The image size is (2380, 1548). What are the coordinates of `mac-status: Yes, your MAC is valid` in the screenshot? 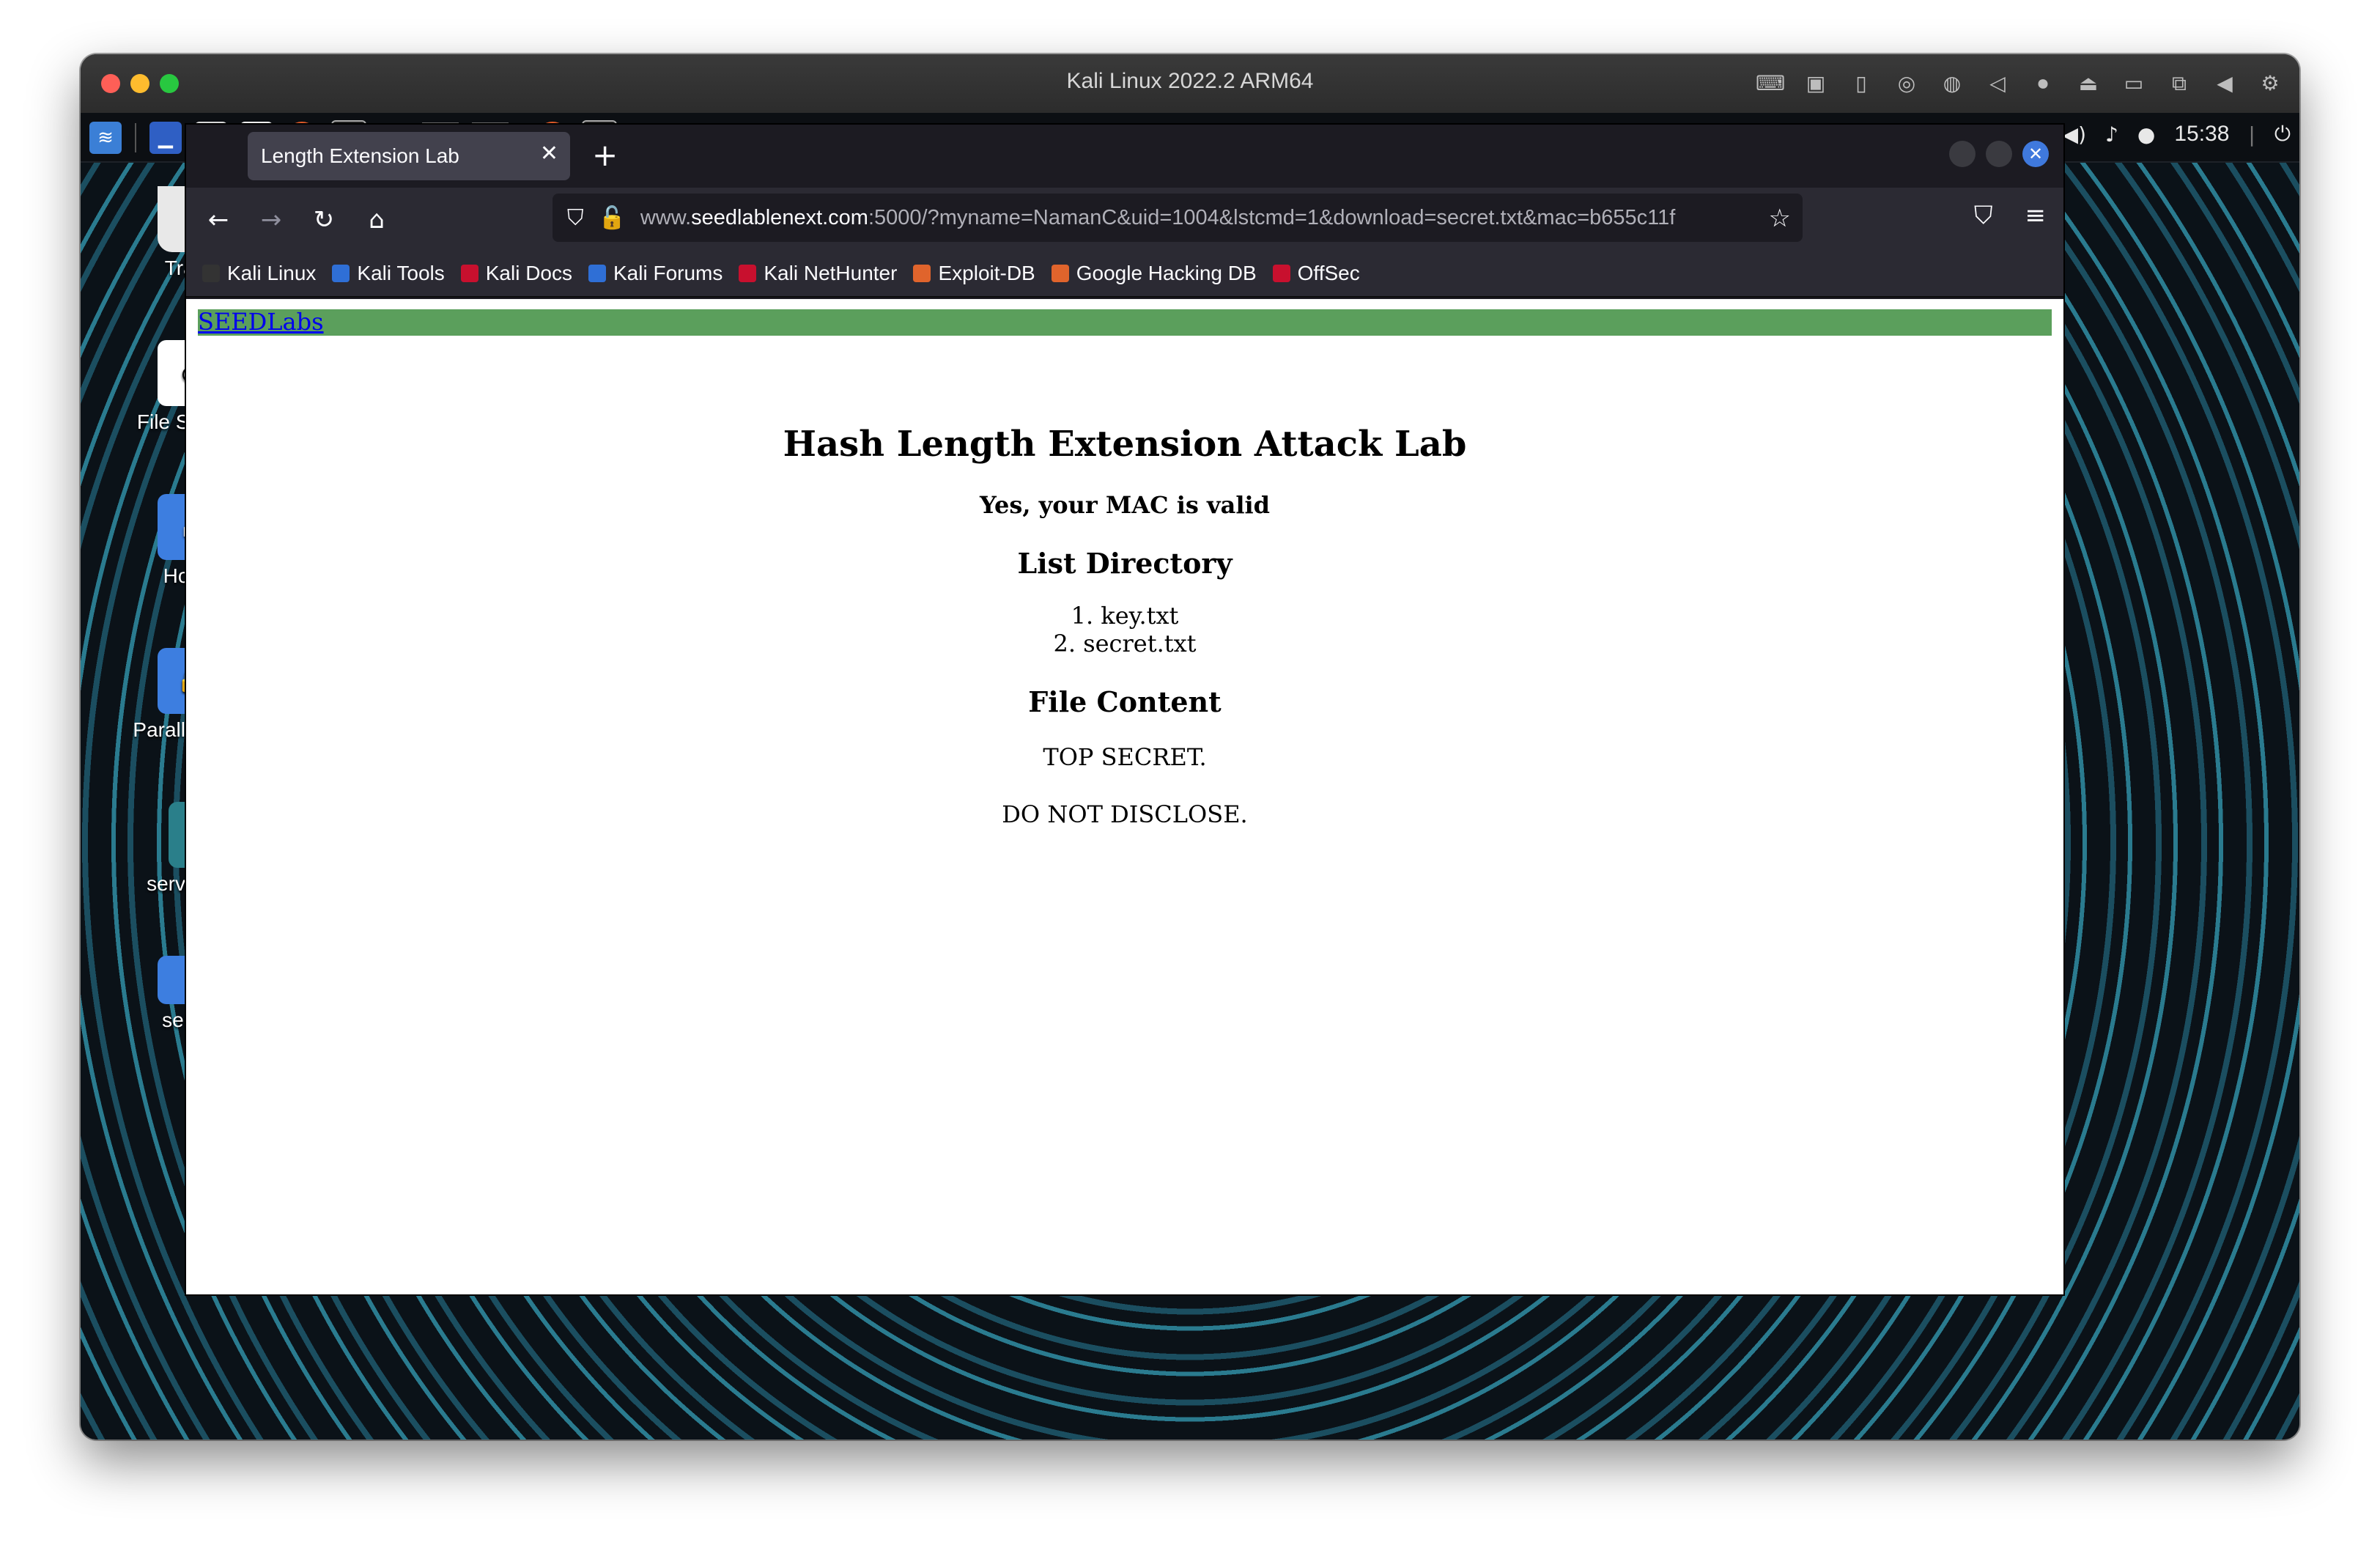 It's located at (1125, 505).